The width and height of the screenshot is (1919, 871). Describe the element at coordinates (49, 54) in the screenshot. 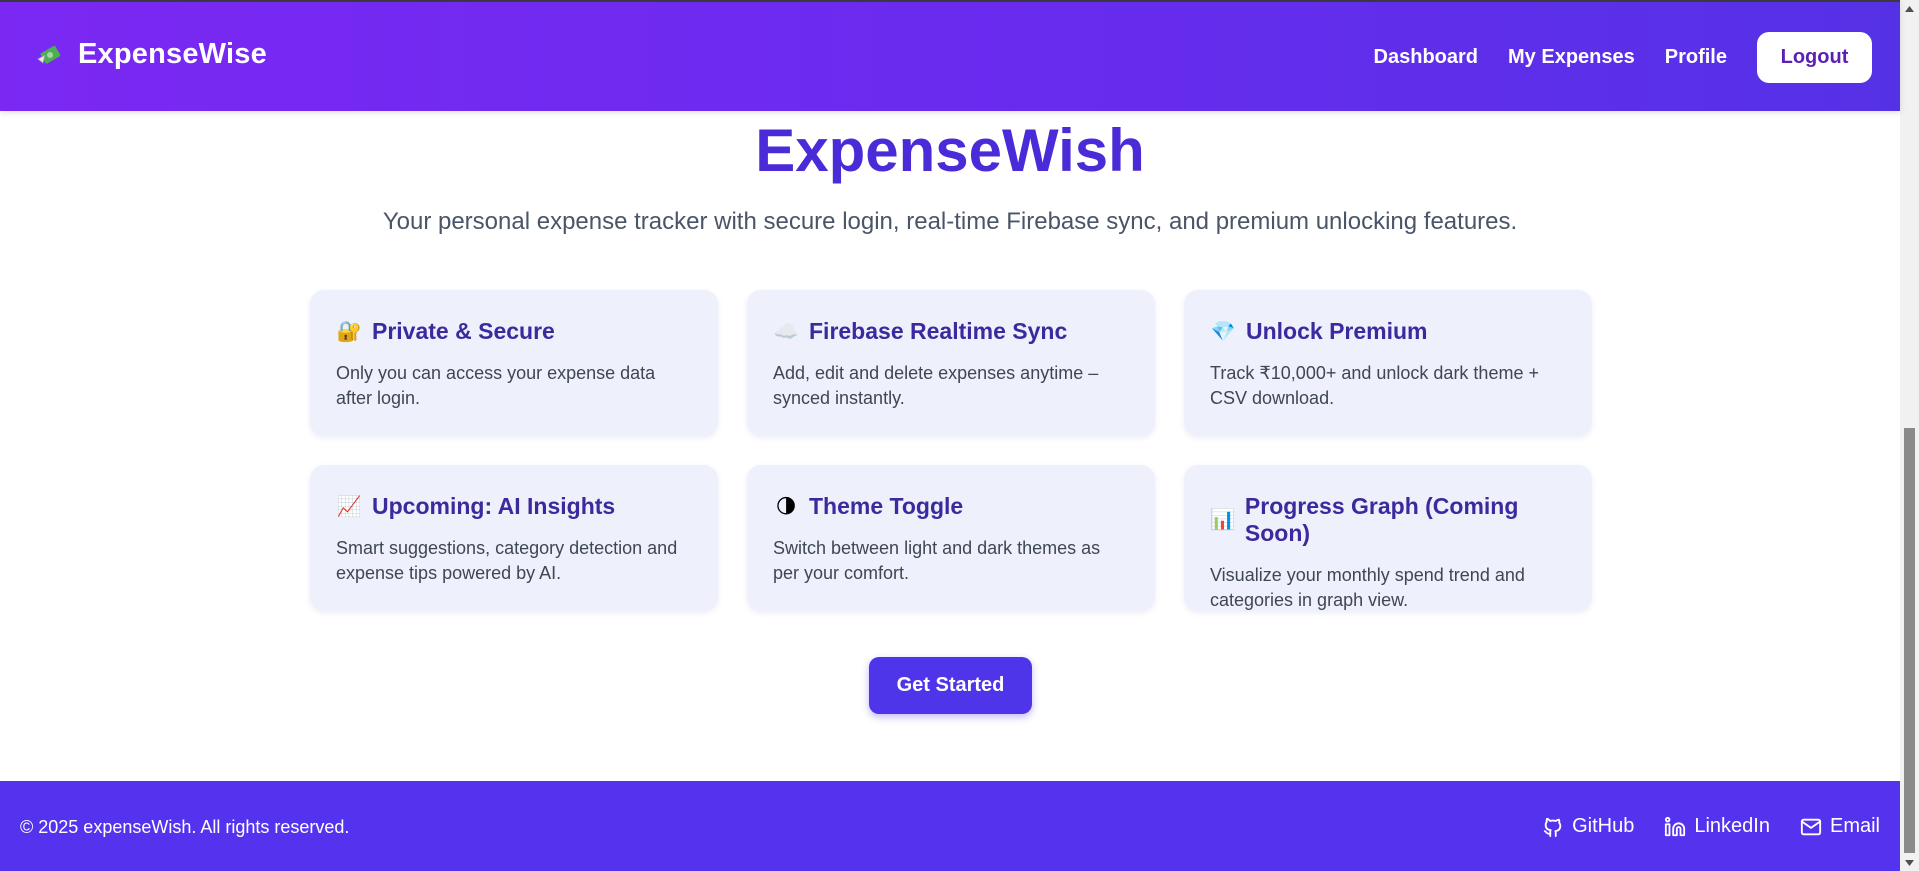

I see `money-wings-icon` at that location.